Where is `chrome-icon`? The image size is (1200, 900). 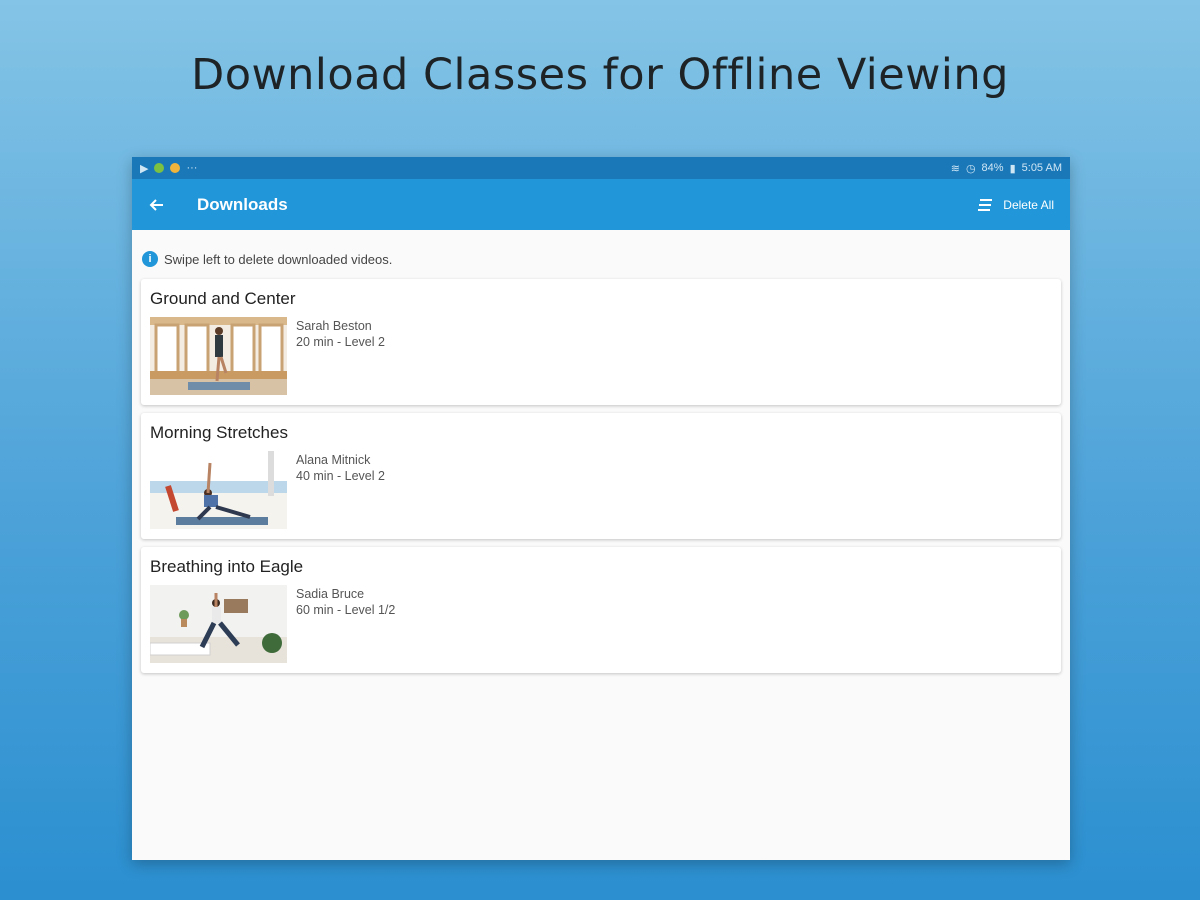 chrome-icon is located at coordinates (175, 168).